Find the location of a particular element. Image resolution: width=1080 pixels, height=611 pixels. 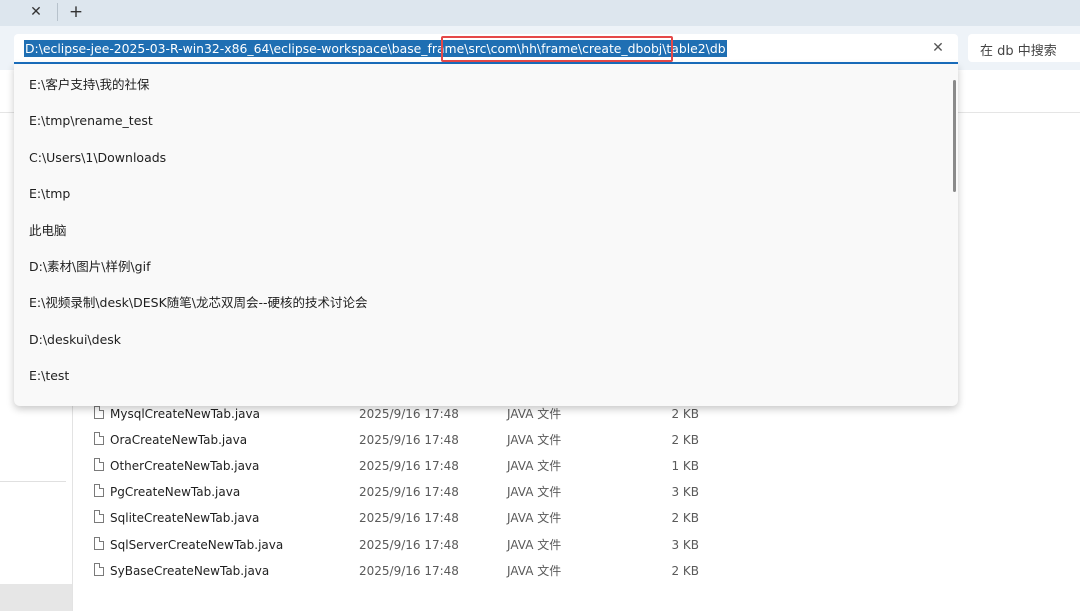

file-size: 1 KB is located at coordinates (685, 466).